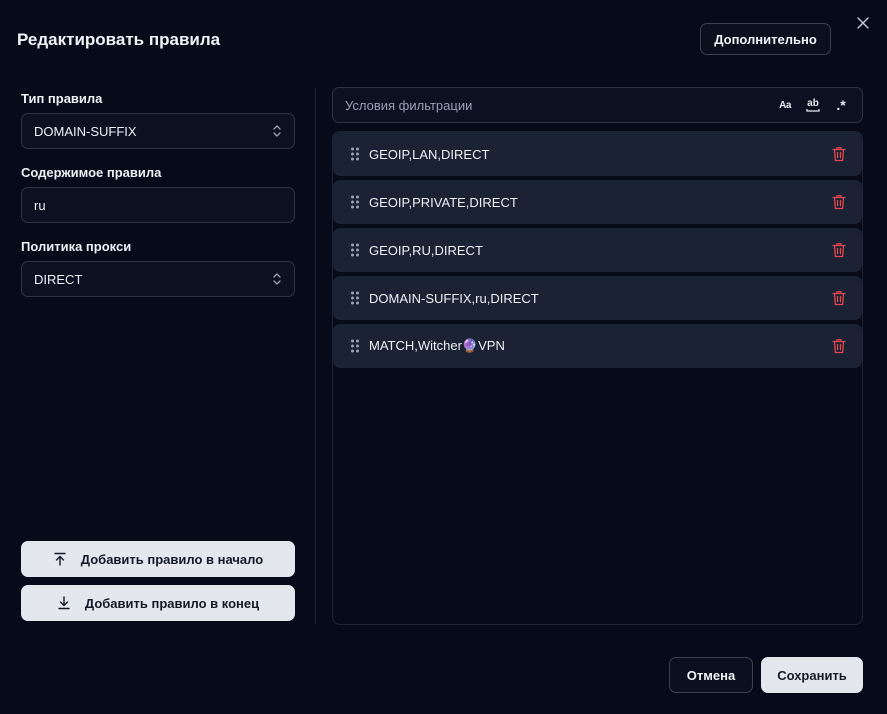 This screenshot has height=714, width=887. What do you see at coordinates (454, 298) in the screenshot?
I see `rule-text: DOMAIN-SUFFIX,ru,DIRECT` at bounding box center [454, 298].